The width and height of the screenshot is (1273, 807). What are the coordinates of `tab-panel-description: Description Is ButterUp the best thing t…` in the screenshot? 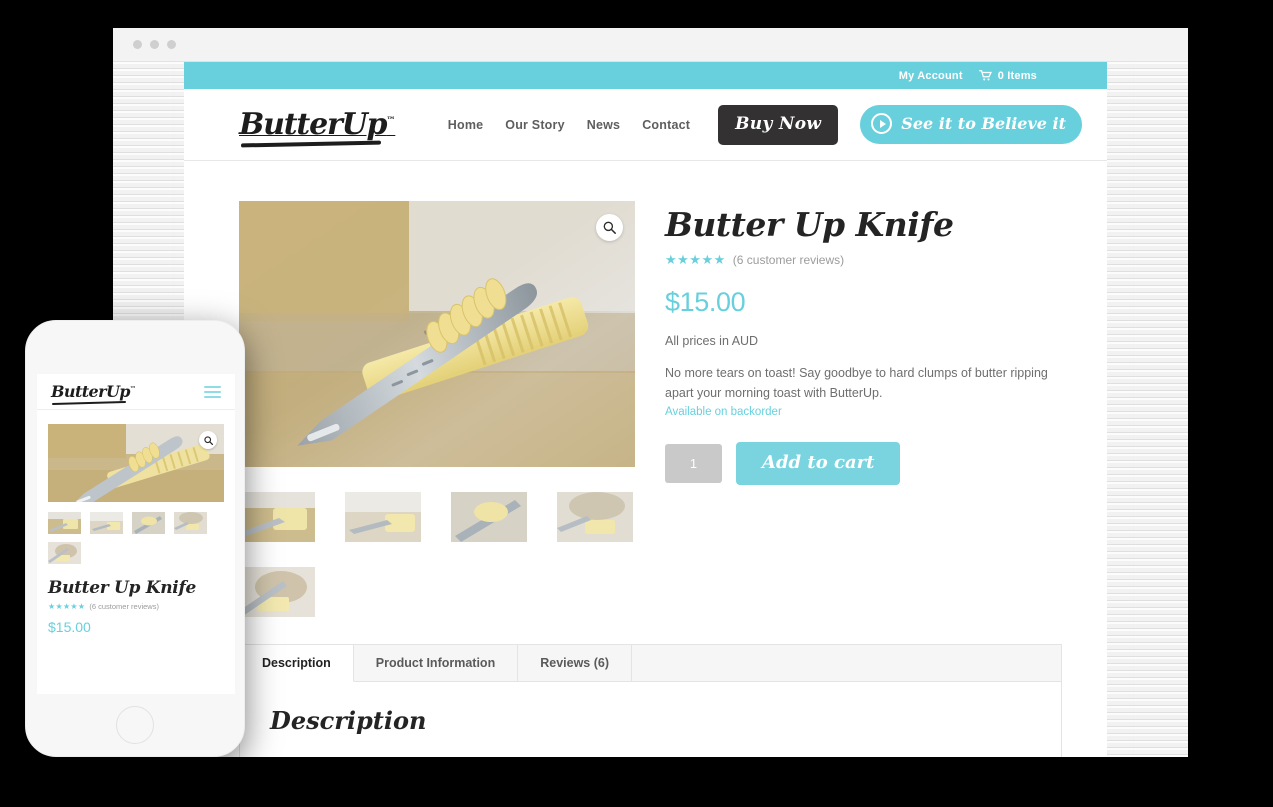 It's located at (650, 719).